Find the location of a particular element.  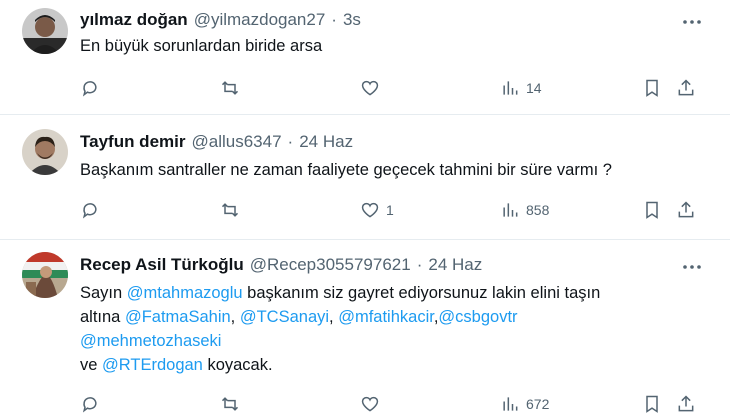

tweet-text: En büyük sorunlardan biride arsa is located at coordinates (380, 46).